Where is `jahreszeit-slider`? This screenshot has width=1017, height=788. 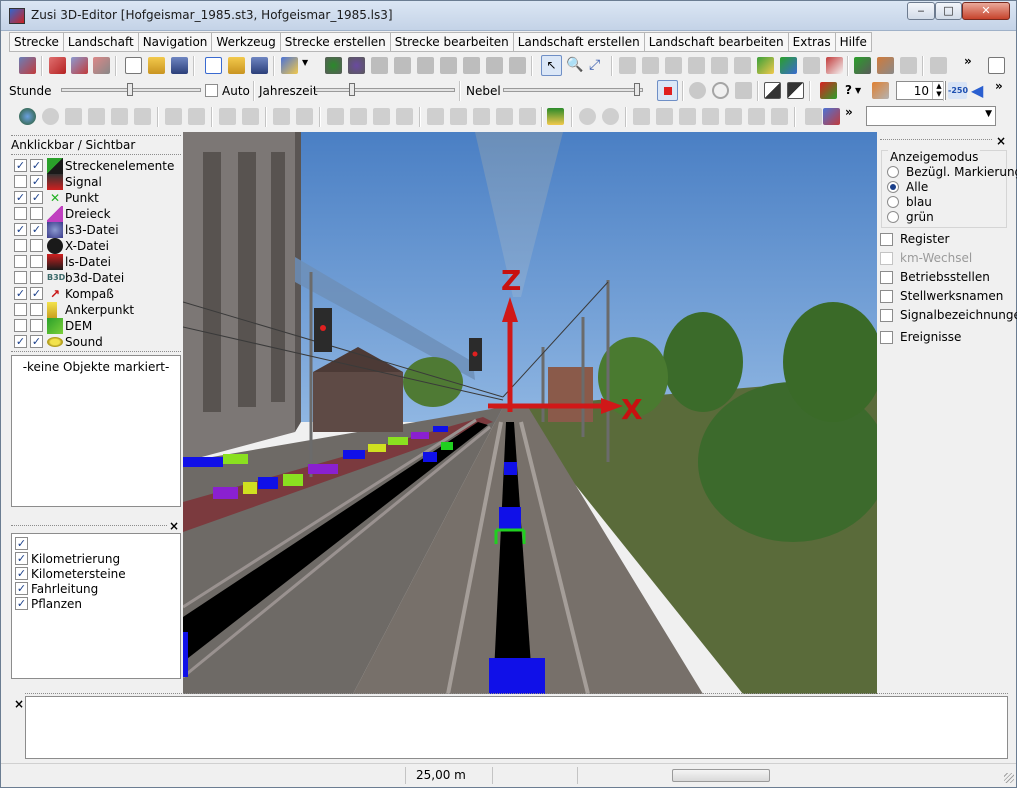
jahreszeit-slider is located at coordinates (385, 89).